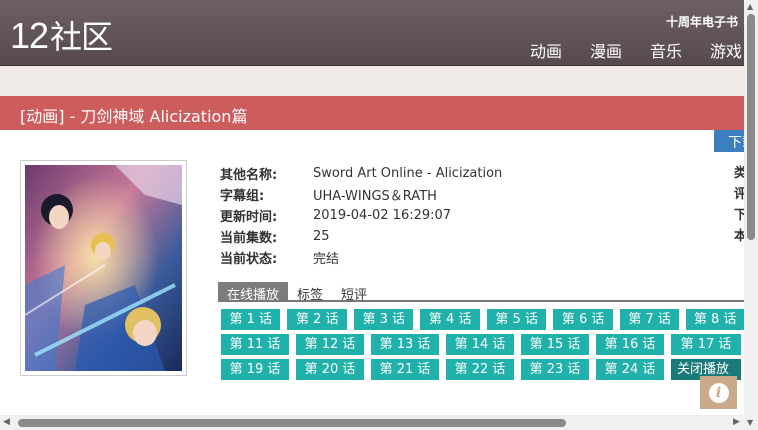  I want to click on poster-image, so click(103, 268).